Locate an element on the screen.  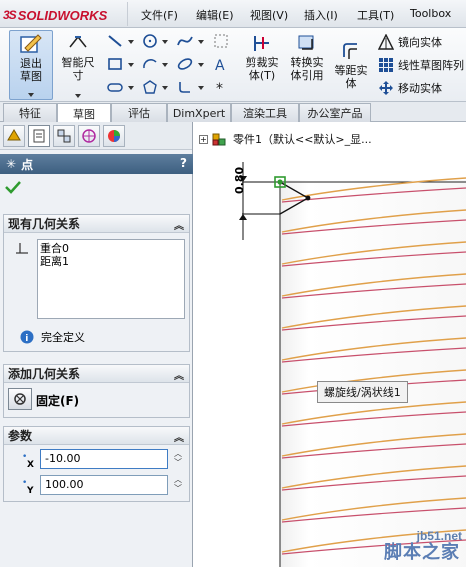
trim-label: 剪裁实体(T) is located at coordinates (262, 69).